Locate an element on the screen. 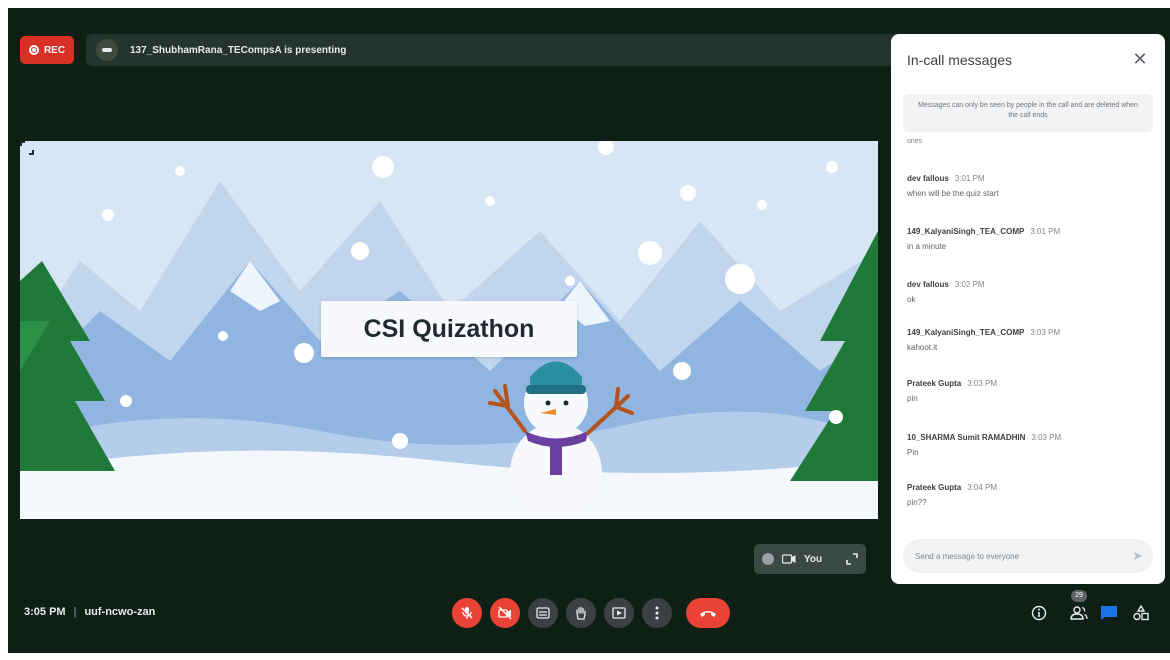 The height and width of the screenshot is (660, 1170). people-icon is located at coordinates (1079, 613).